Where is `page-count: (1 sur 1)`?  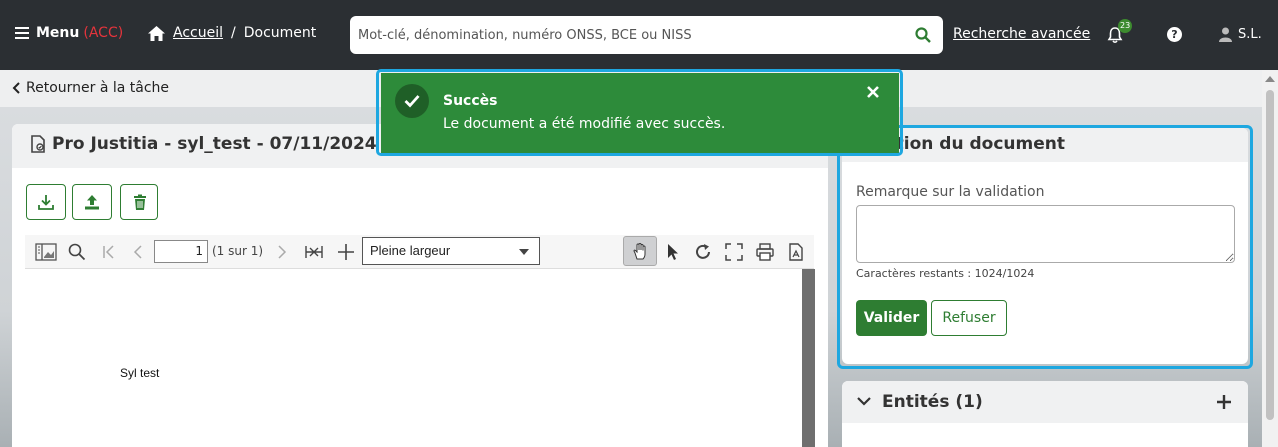
page-count: (1 sur 1) is located at coordinates (238, 251).